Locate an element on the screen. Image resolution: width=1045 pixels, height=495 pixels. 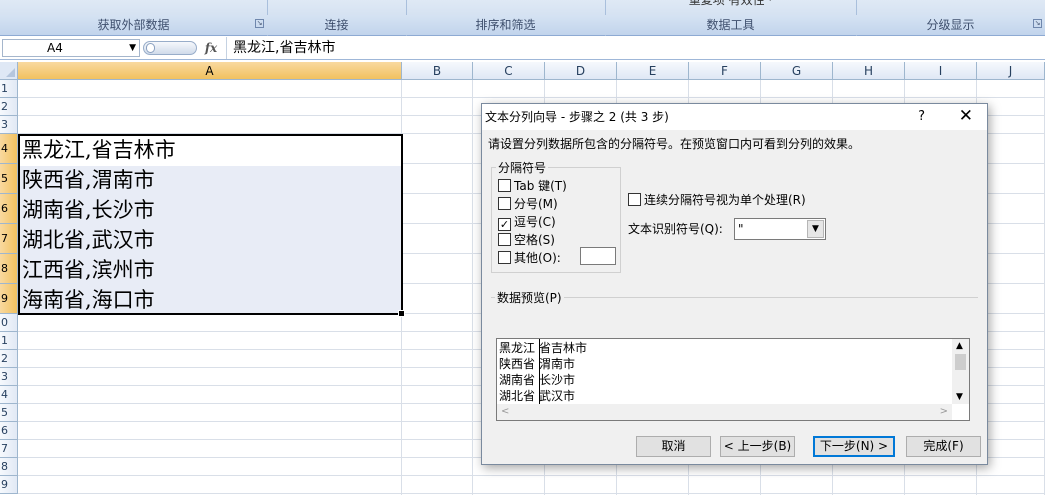
delimiter-semicolon: 分号(M) is located at coordinates (528, 204).